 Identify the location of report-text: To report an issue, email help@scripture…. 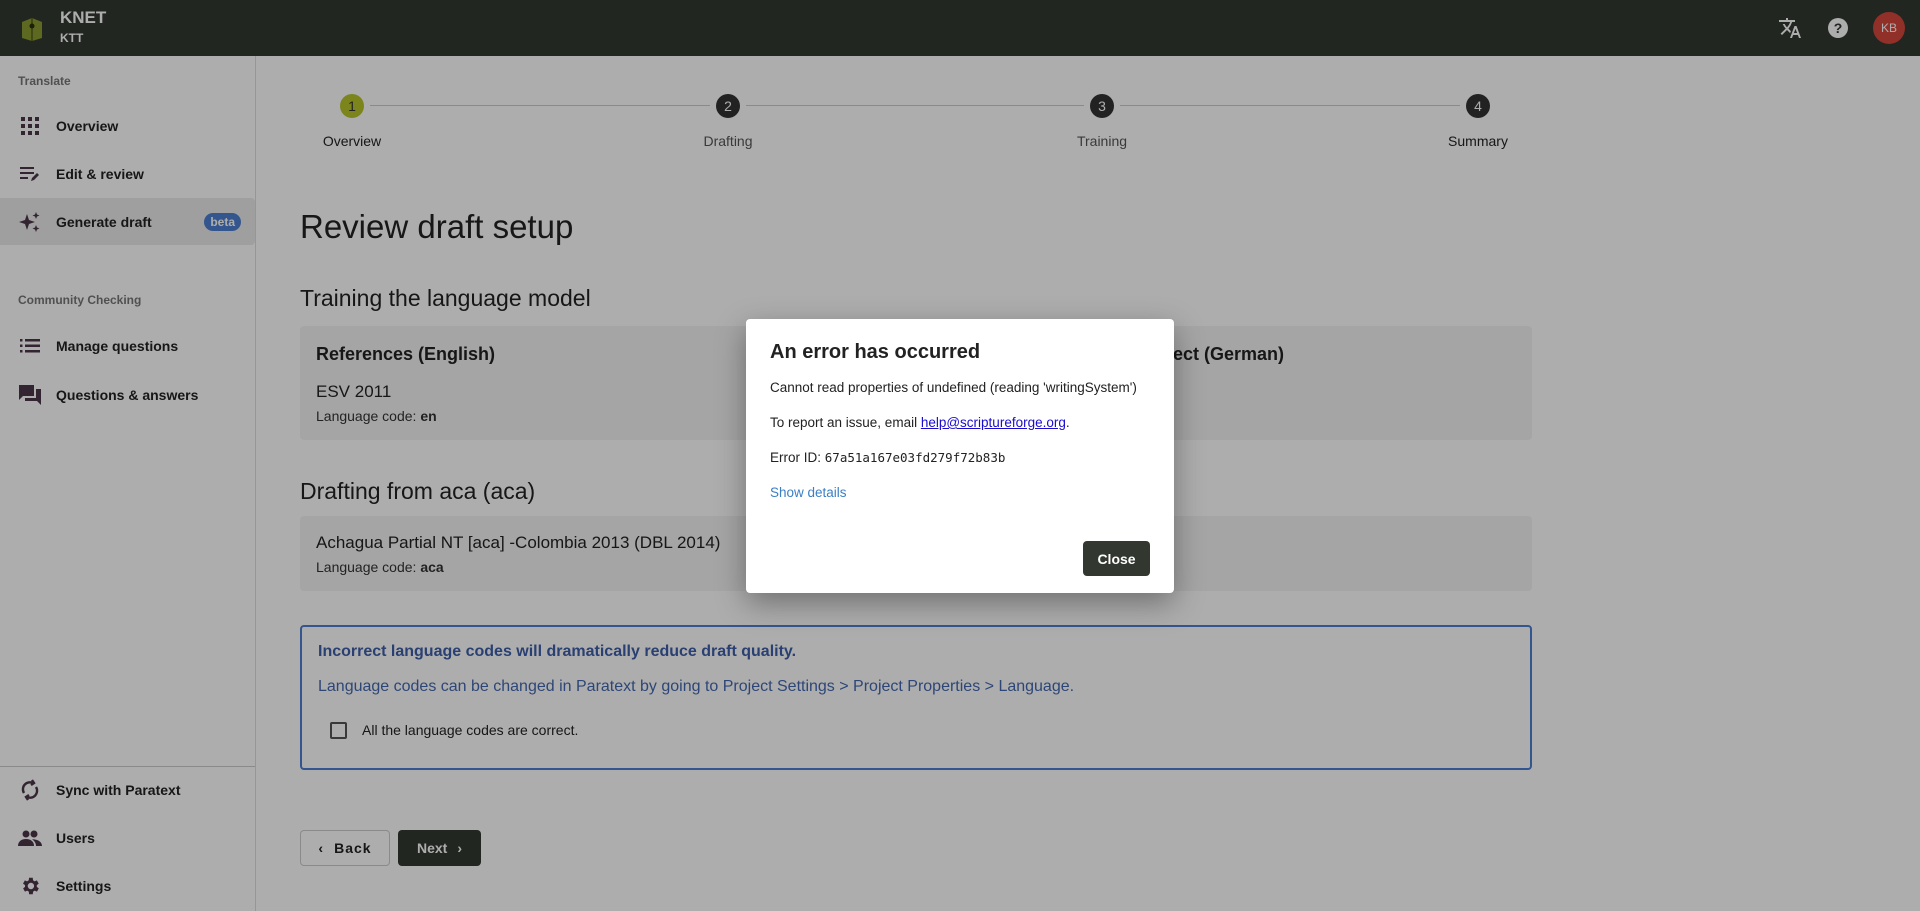
(920, 422).